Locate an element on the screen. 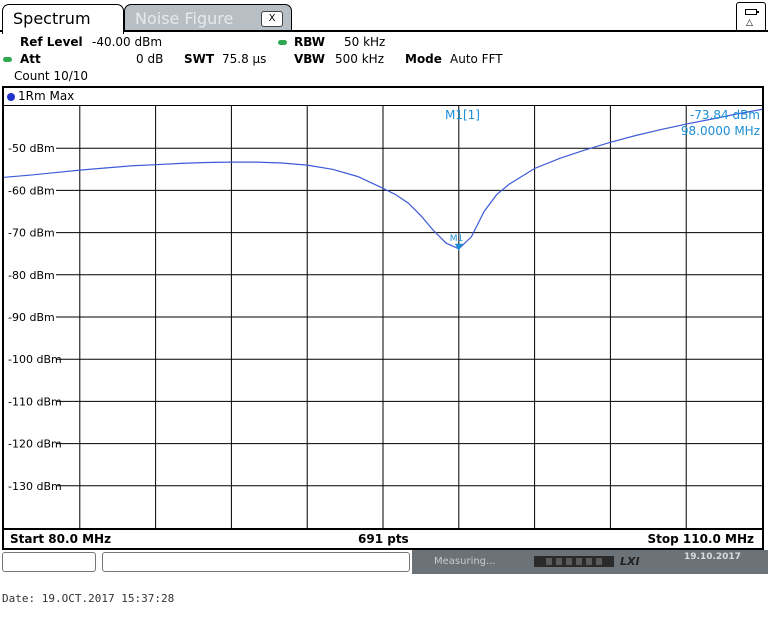 The image size is (768, 620). tab-spectrum: Spectrum is located at coordinates (63, 19).